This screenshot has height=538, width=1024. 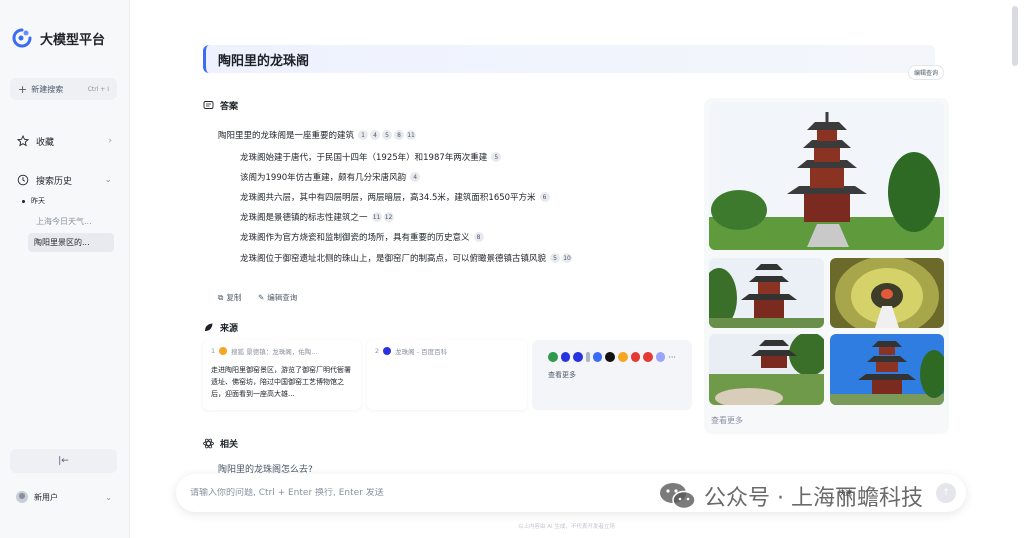 I want to click on query-title-bar: 陶阳里的龙珠阁, so click(x=569, y=59).